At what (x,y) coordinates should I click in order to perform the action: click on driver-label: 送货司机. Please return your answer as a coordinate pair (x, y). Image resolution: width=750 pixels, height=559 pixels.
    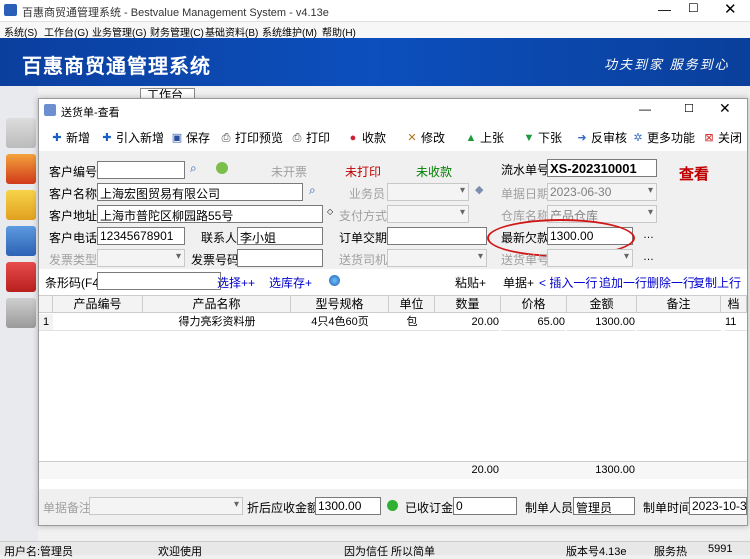
    Looking at the image, I should click on (363, 260).